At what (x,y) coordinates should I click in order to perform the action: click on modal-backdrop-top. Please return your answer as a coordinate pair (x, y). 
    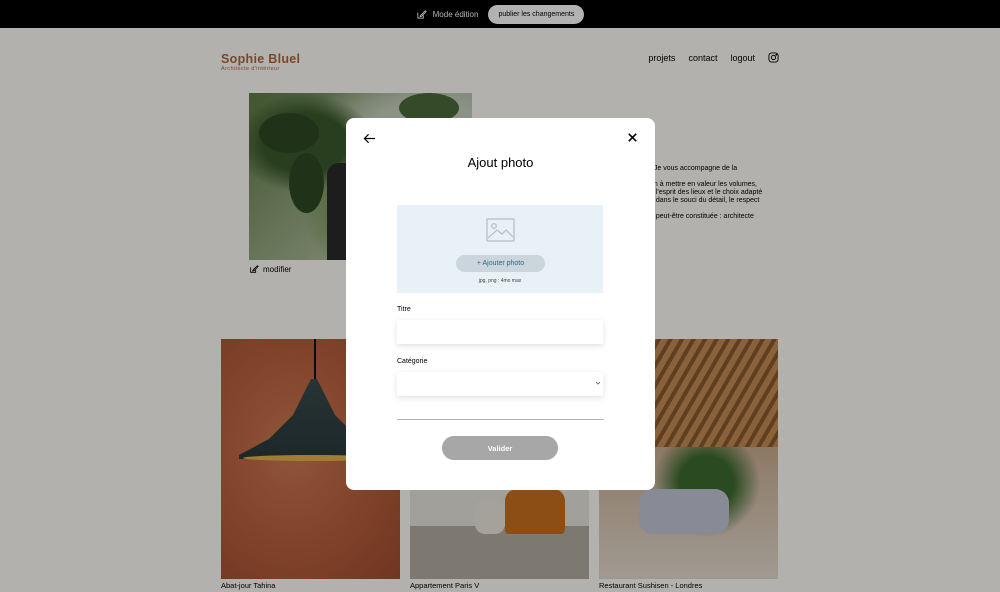
    Looking at the image, I should click on (500, 14).